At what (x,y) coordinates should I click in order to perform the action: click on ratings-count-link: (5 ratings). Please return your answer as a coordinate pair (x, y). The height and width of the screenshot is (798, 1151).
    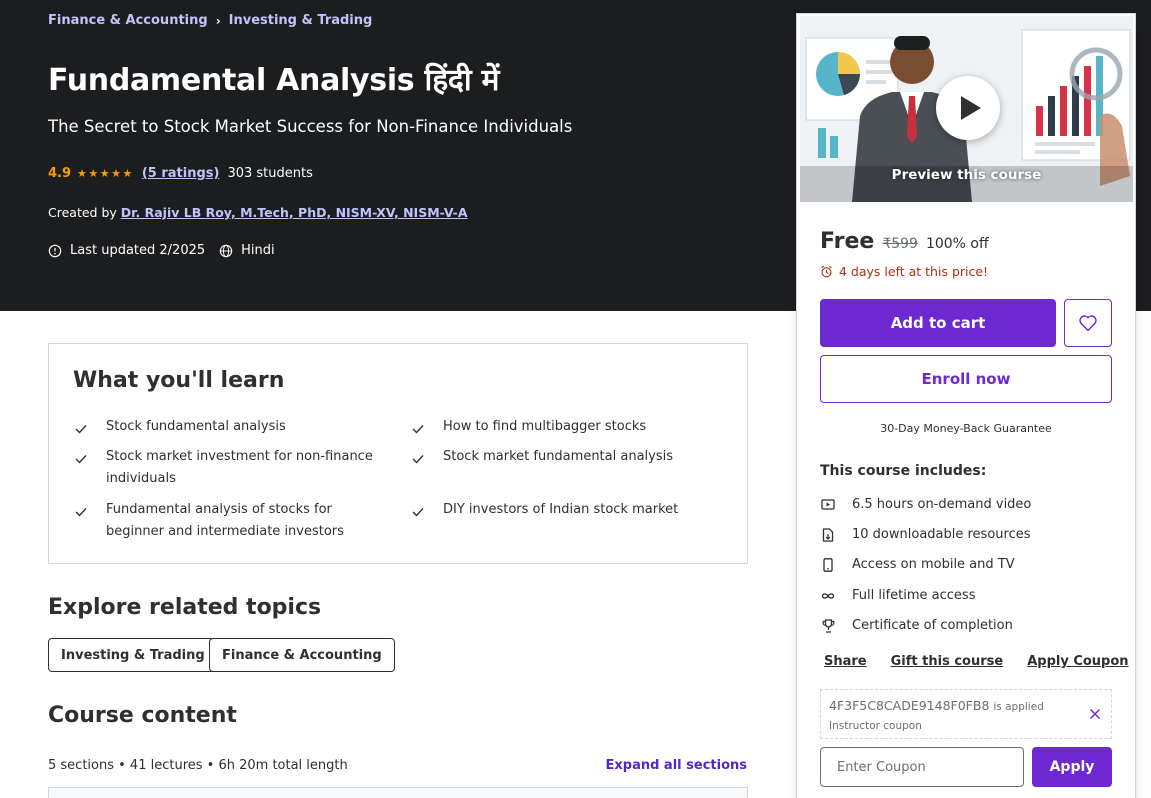
    Looking at the image, I should click on (181, 173).